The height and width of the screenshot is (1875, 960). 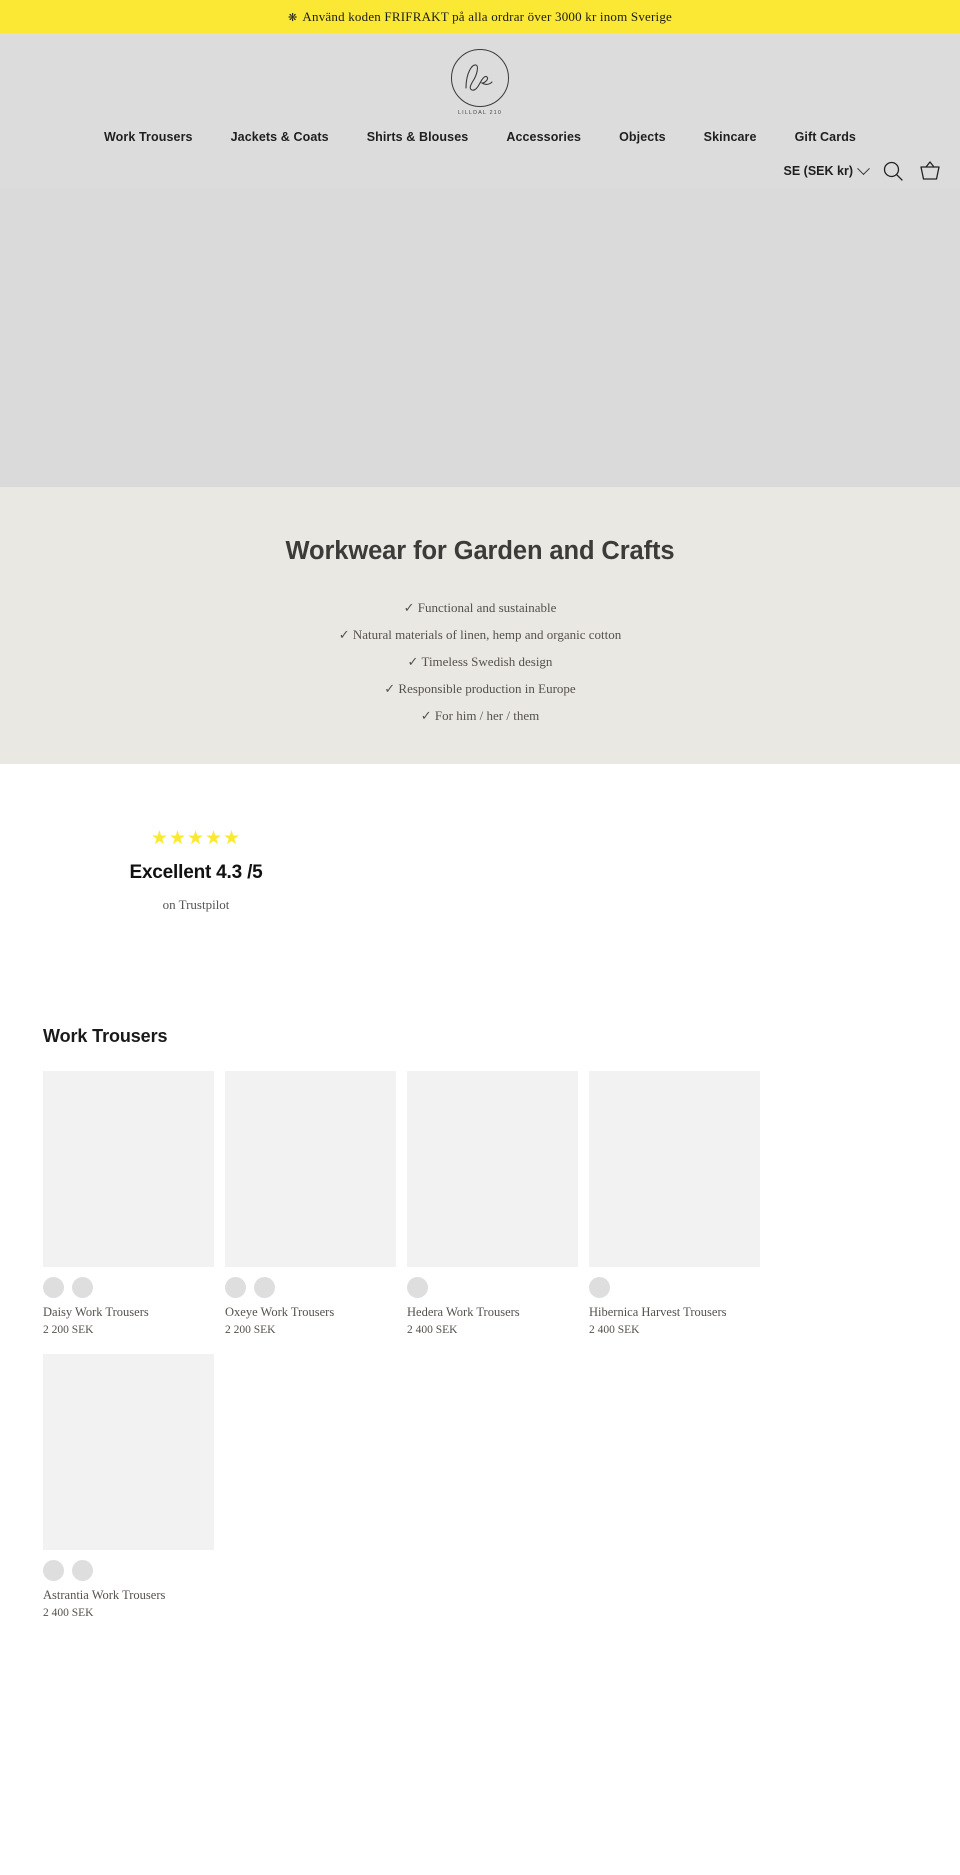 I want to click on product-card: Daisy Work Trousers 2 200 SEK, so click(x=128, y=1203).